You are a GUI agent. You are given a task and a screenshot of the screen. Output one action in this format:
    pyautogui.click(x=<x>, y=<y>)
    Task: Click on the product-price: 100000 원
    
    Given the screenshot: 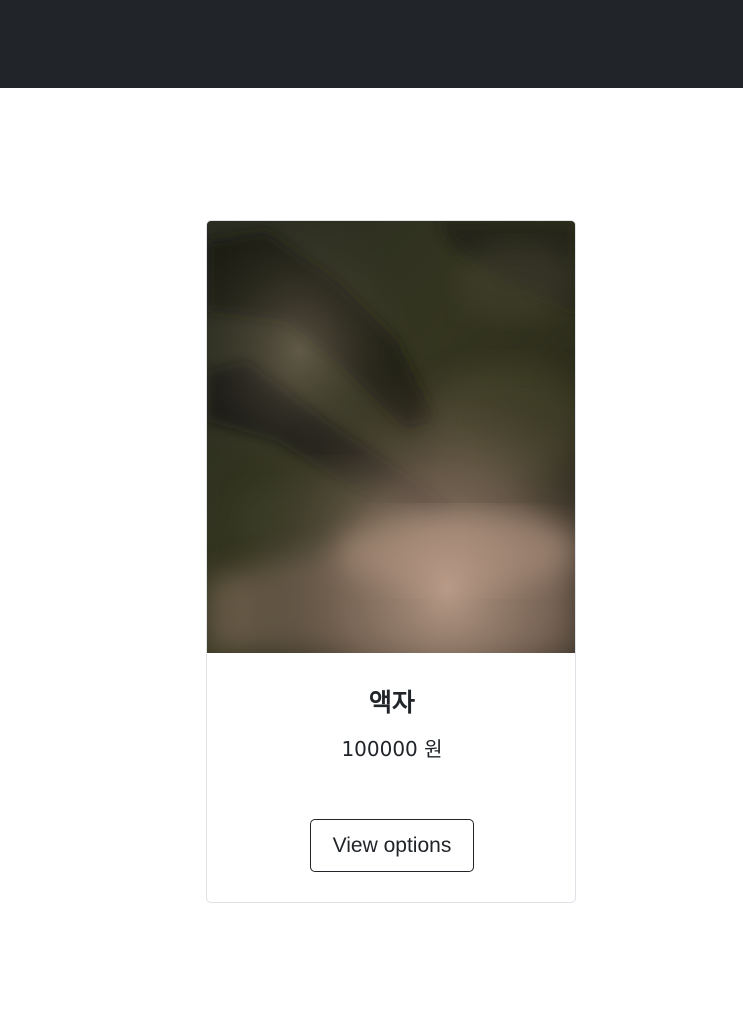 What is the action you would take?
    pyautogui.click(x=392, y=749)
    